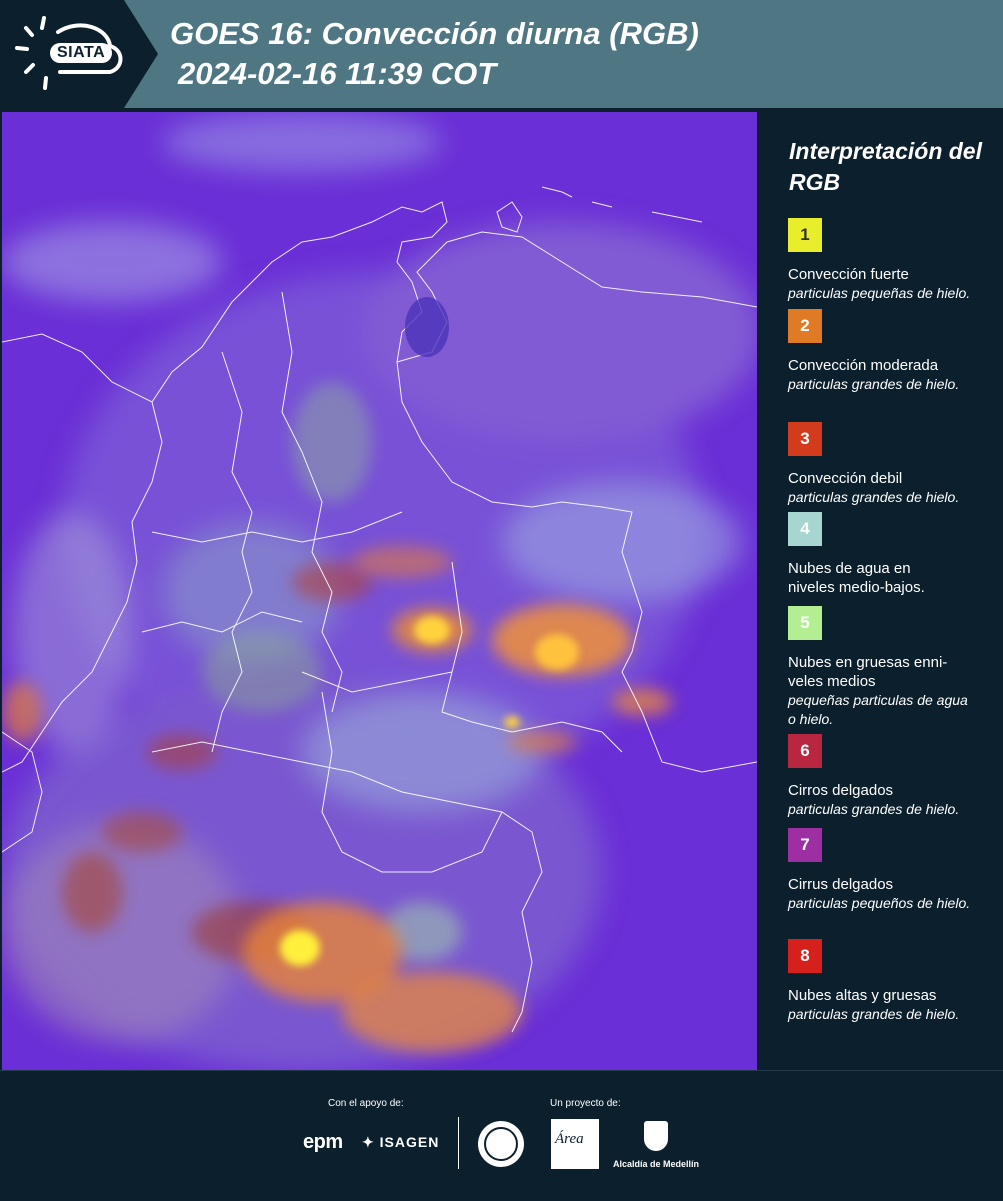 This screenshot has width=1003, height=1201. I want to click on alcaldia-label: Alcaldía de Medellín, so click(656, 1164).